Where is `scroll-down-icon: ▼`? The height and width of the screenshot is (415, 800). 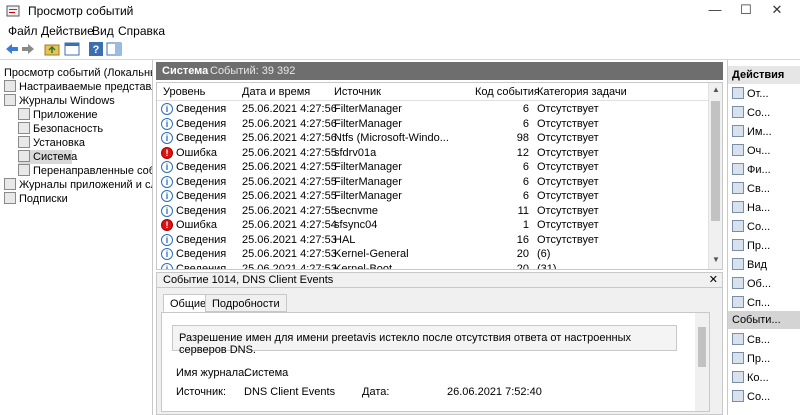 scroll-down-icon: ▼ is located at coordinates (715, 261).